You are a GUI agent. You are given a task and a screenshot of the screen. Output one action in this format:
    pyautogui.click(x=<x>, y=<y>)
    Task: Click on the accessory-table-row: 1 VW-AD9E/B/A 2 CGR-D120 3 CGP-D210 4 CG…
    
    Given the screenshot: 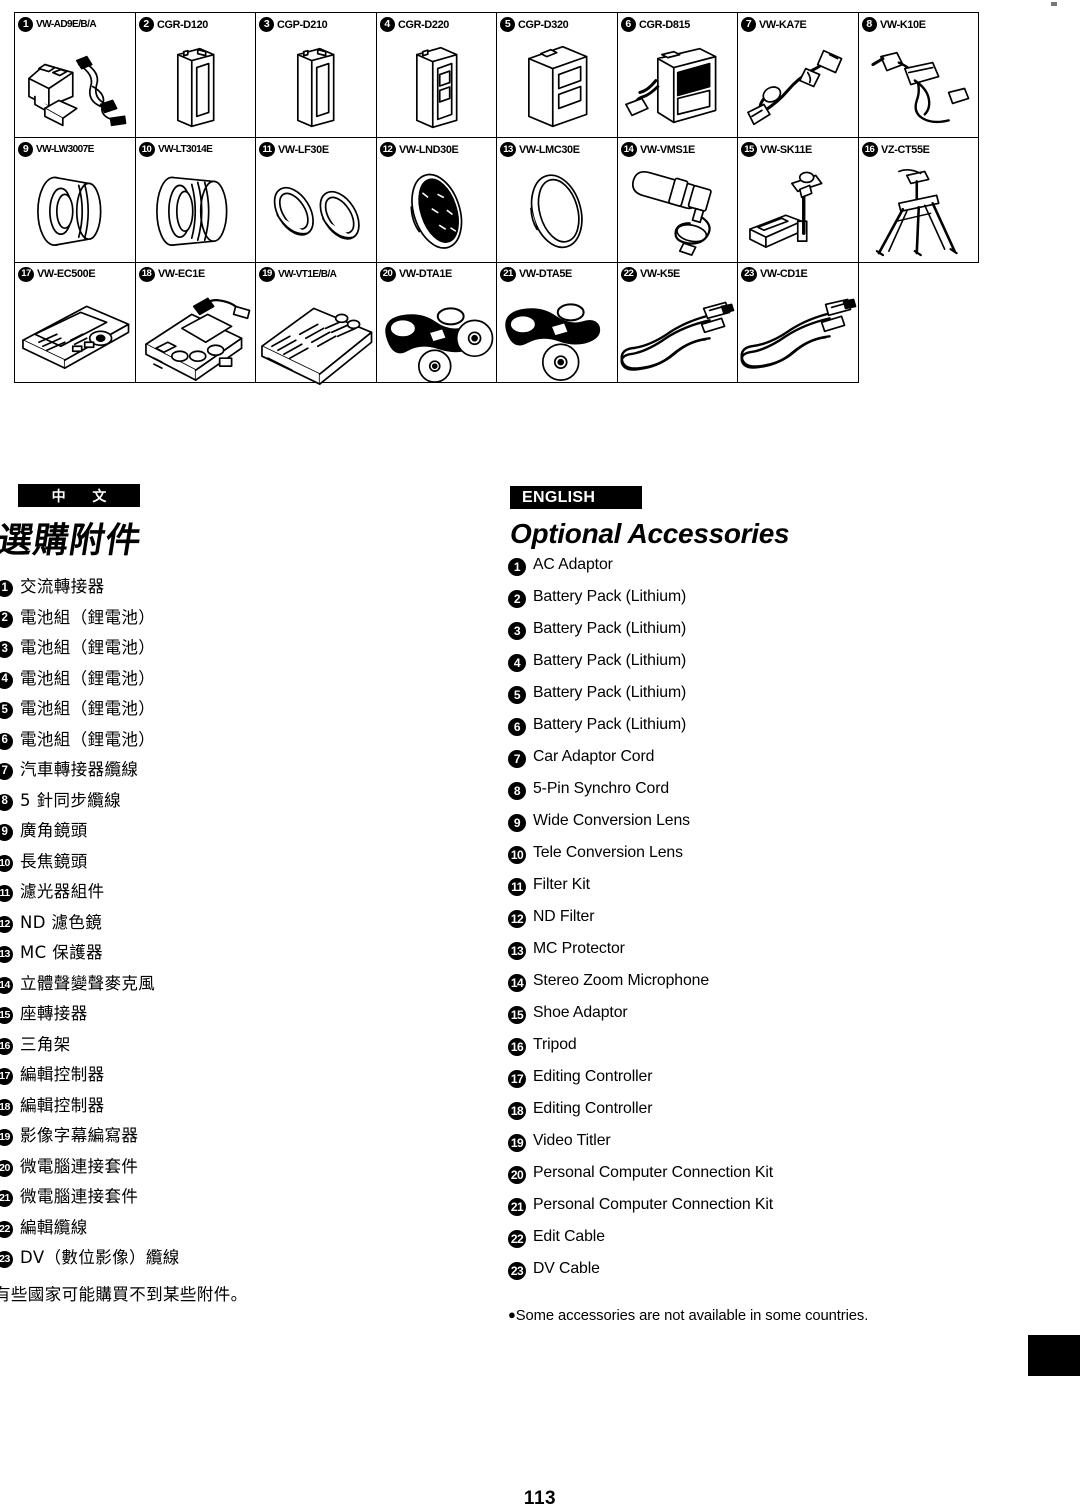 What is the action you would take?
    pyautogui.click(x=496, y=76)
    